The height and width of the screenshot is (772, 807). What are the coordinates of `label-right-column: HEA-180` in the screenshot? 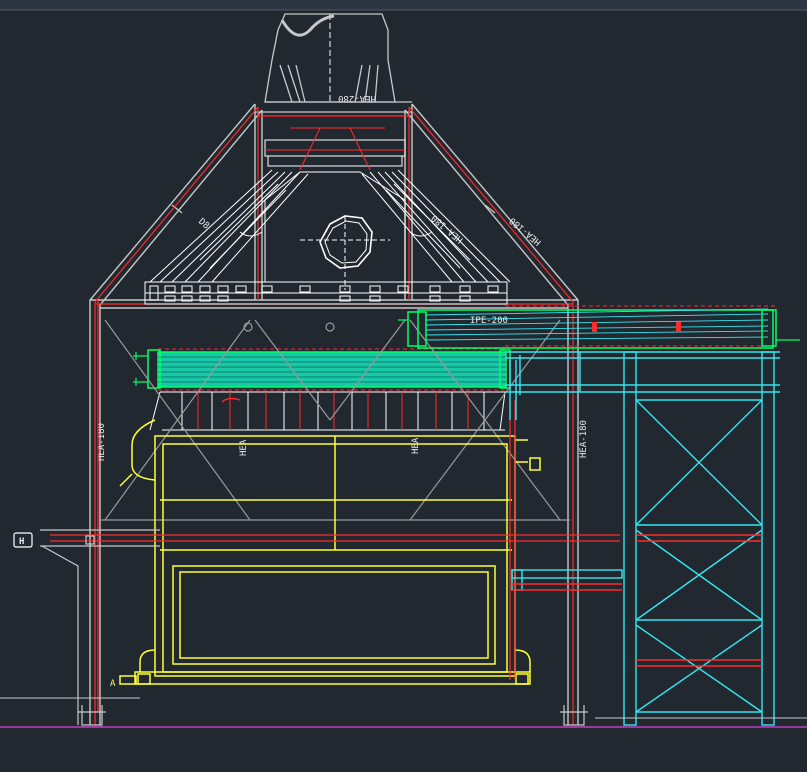 It's located at (584, 439).